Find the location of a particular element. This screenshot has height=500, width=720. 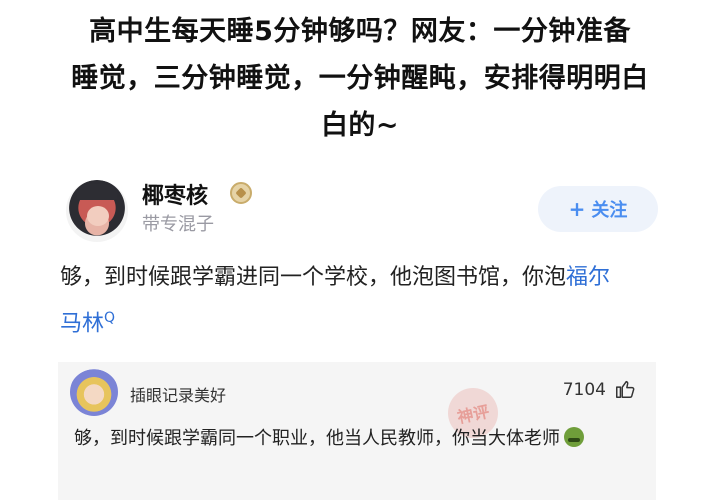

username: 椰枣核 is located at coordinates (175, 194).